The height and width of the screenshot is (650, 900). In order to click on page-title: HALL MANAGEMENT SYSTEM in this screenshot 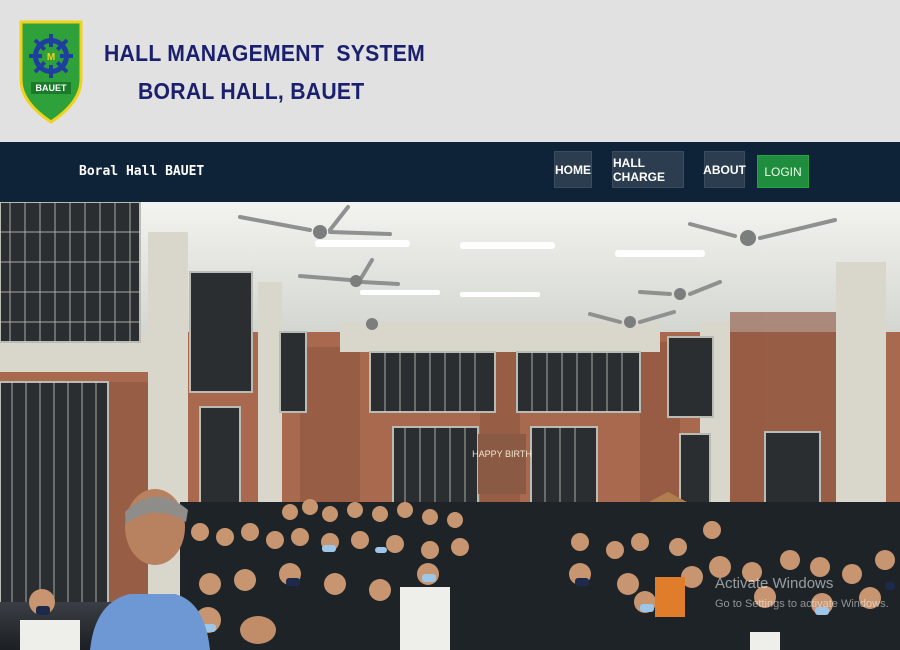, I will do `click(265, 53)`.